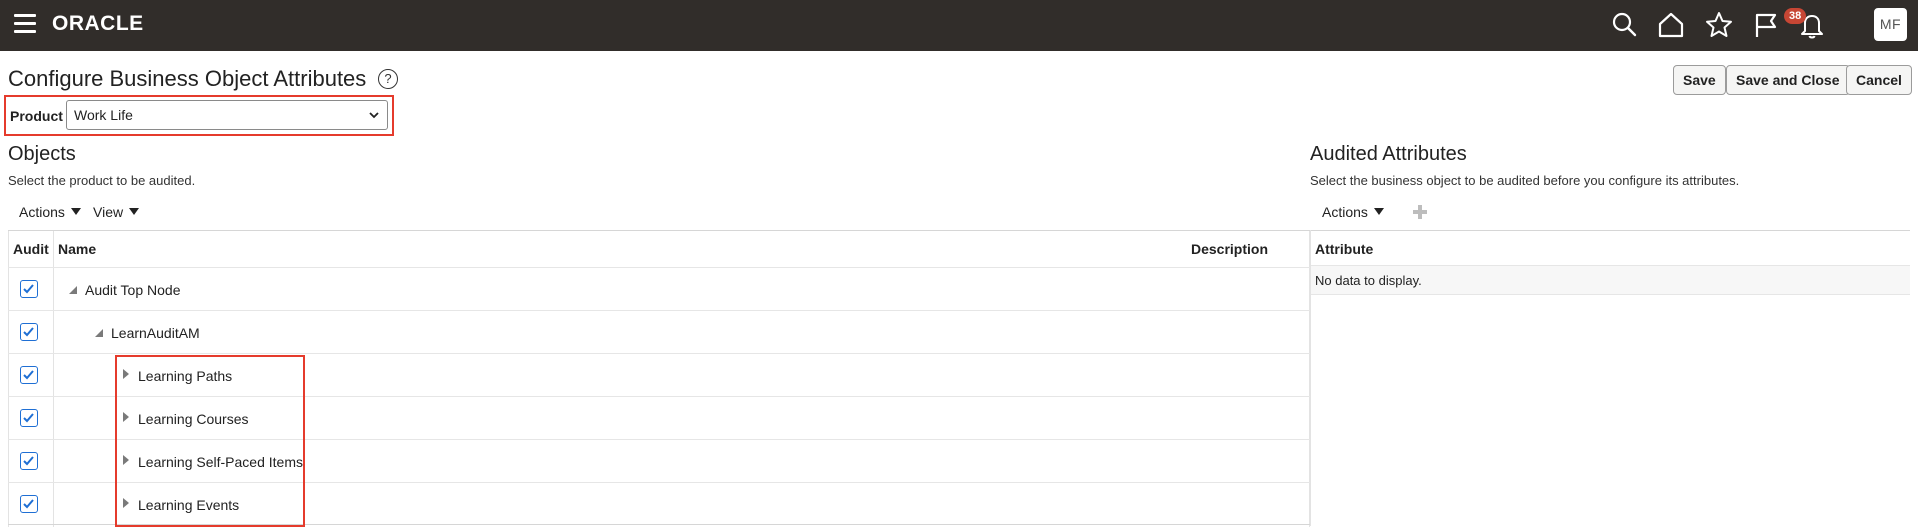  What do you see at coordinates (1795, 16) in the screenshot?
I see `notification-badge: 38` at bounding box center [1795, 16].